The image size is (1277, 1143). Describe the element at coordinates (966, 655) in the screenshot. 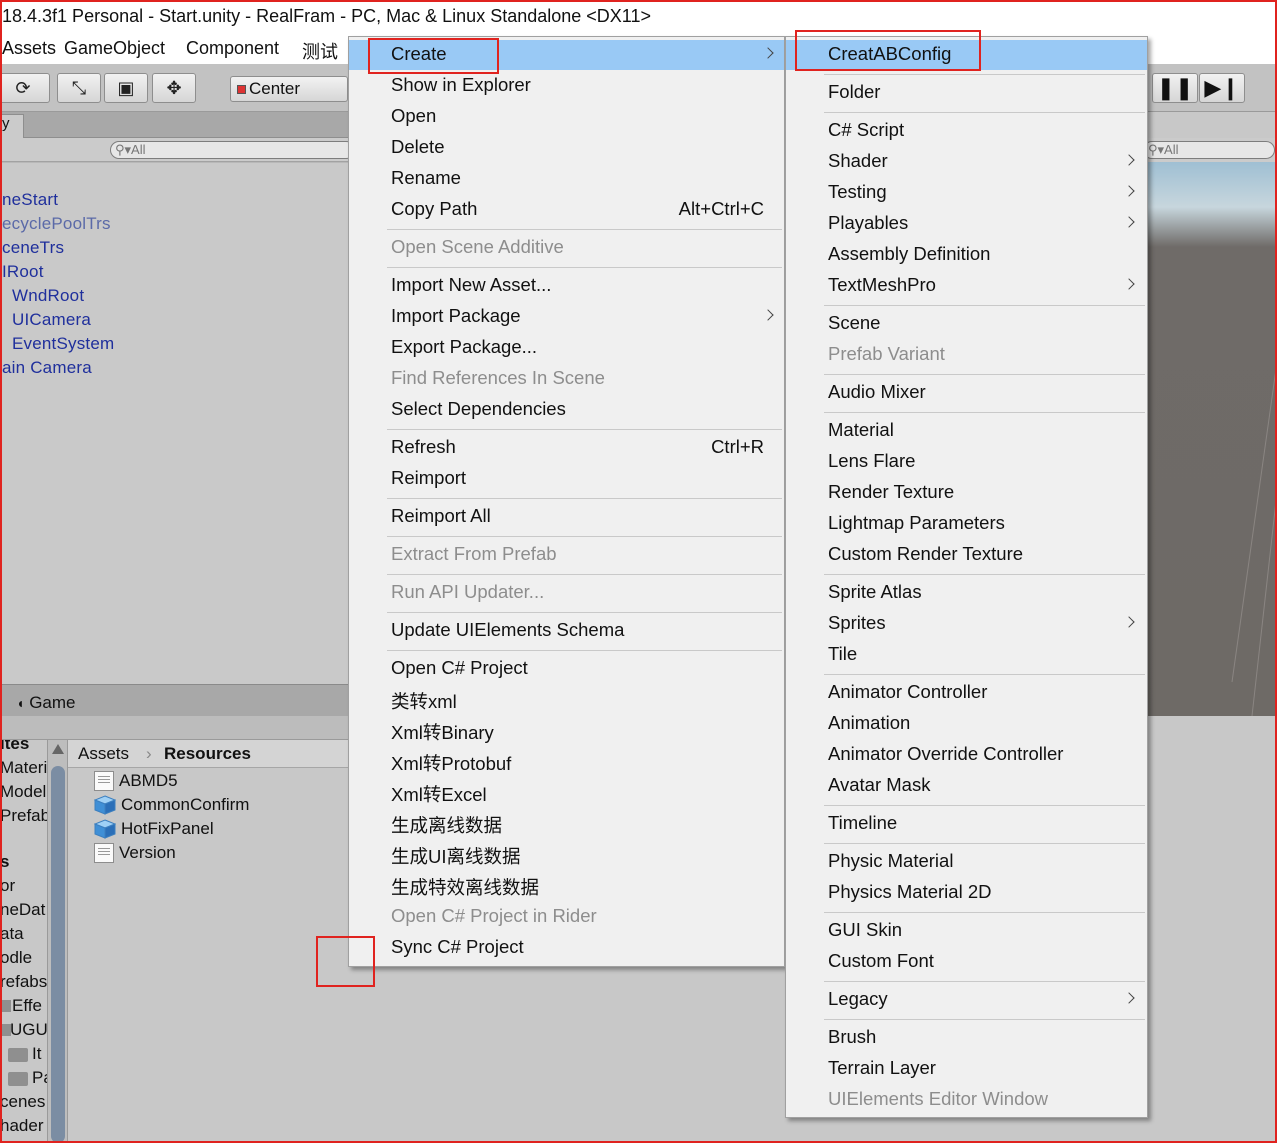

I see `submenu-item-tile: Tile` at that location.